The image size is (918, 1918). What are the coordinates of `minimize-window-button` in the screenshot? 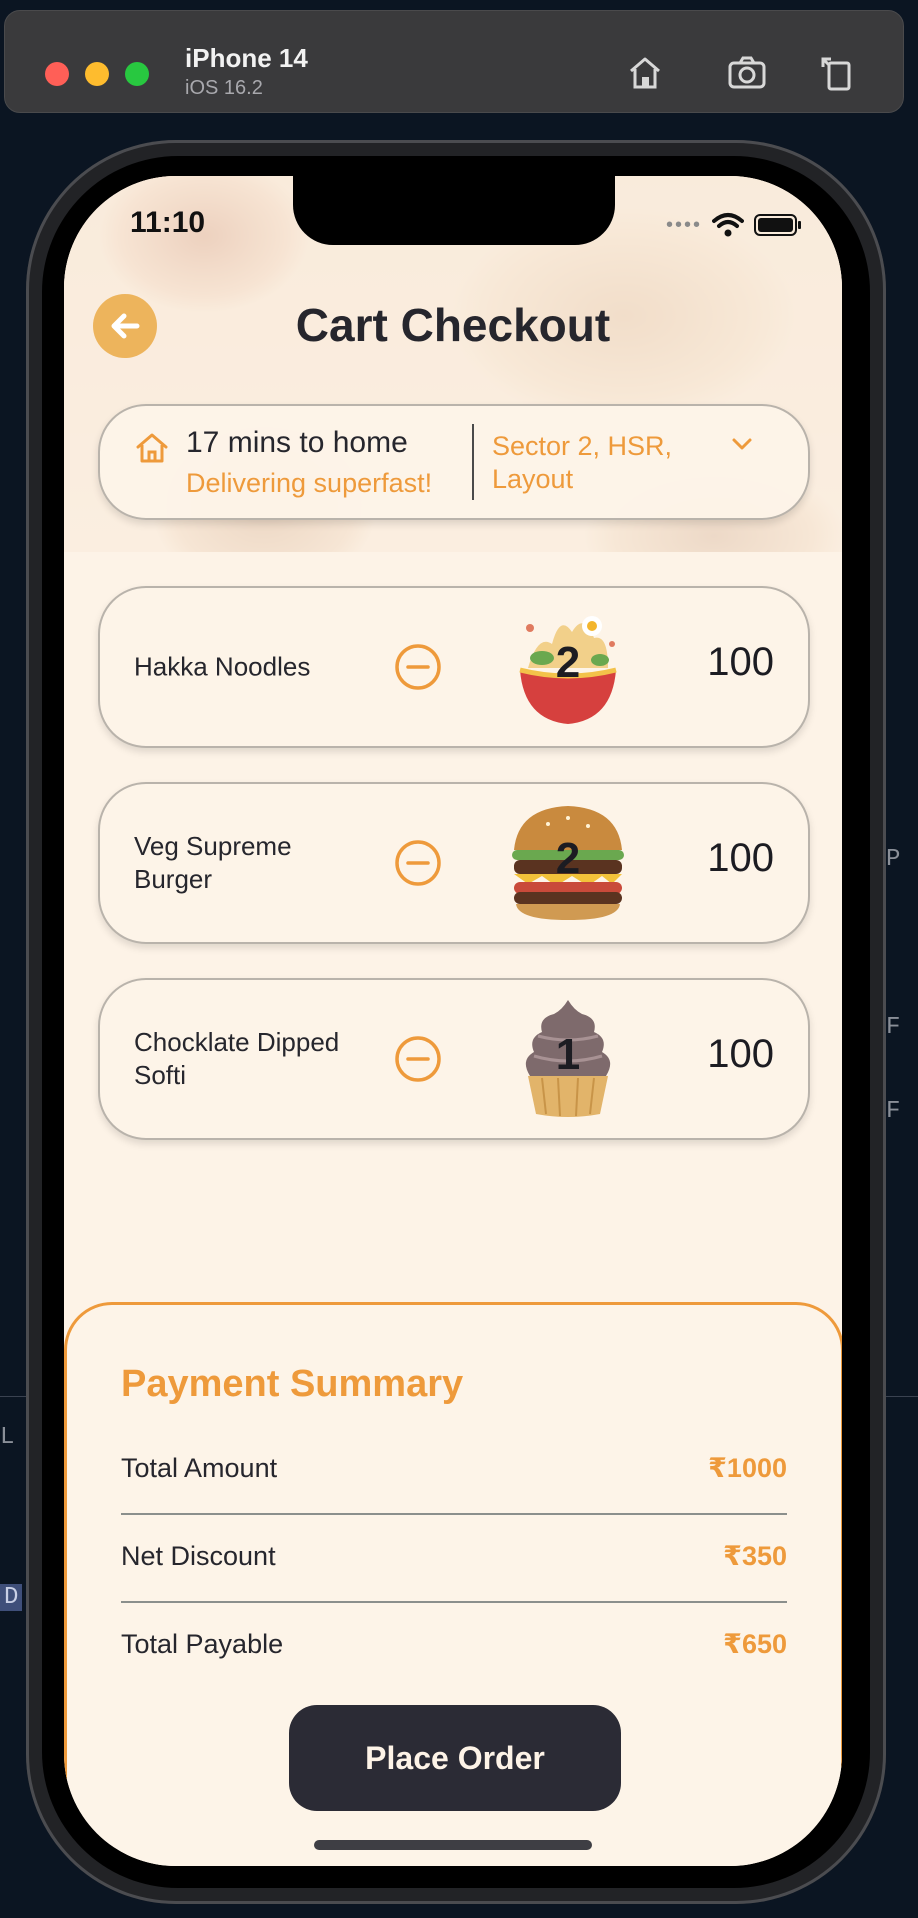 It's located at (97, 74).